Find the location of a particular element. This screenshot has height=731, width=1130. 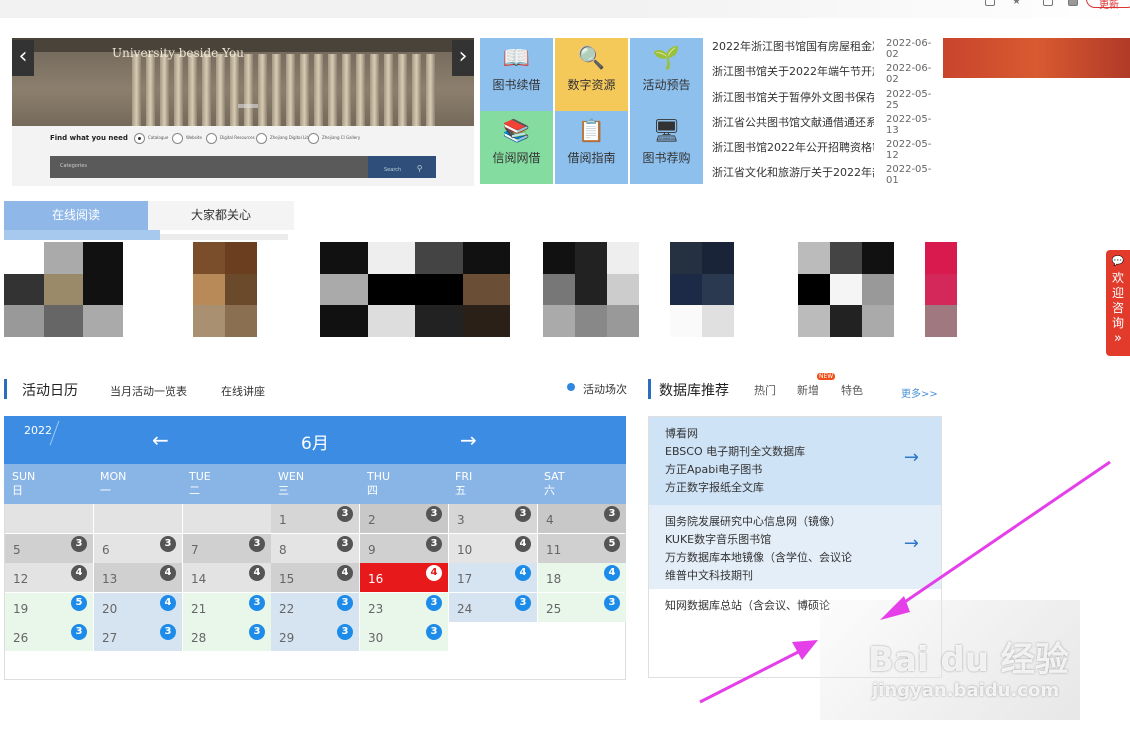

chat-icon: 💬 is located at coordinates (1118, 261).